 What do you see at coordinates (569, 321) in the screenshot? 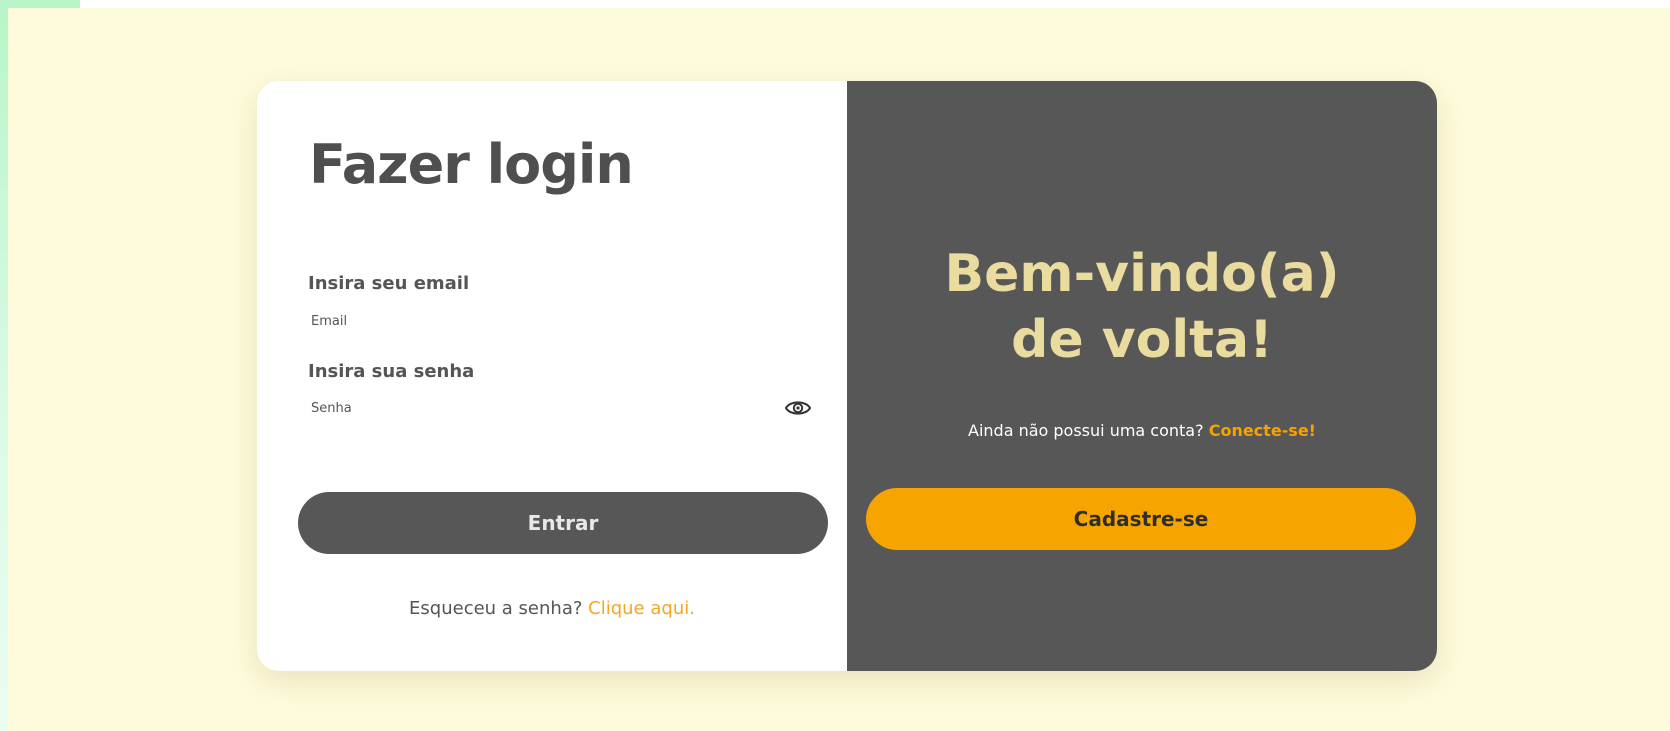
I see `email-input` at bounding box center [569, 321].